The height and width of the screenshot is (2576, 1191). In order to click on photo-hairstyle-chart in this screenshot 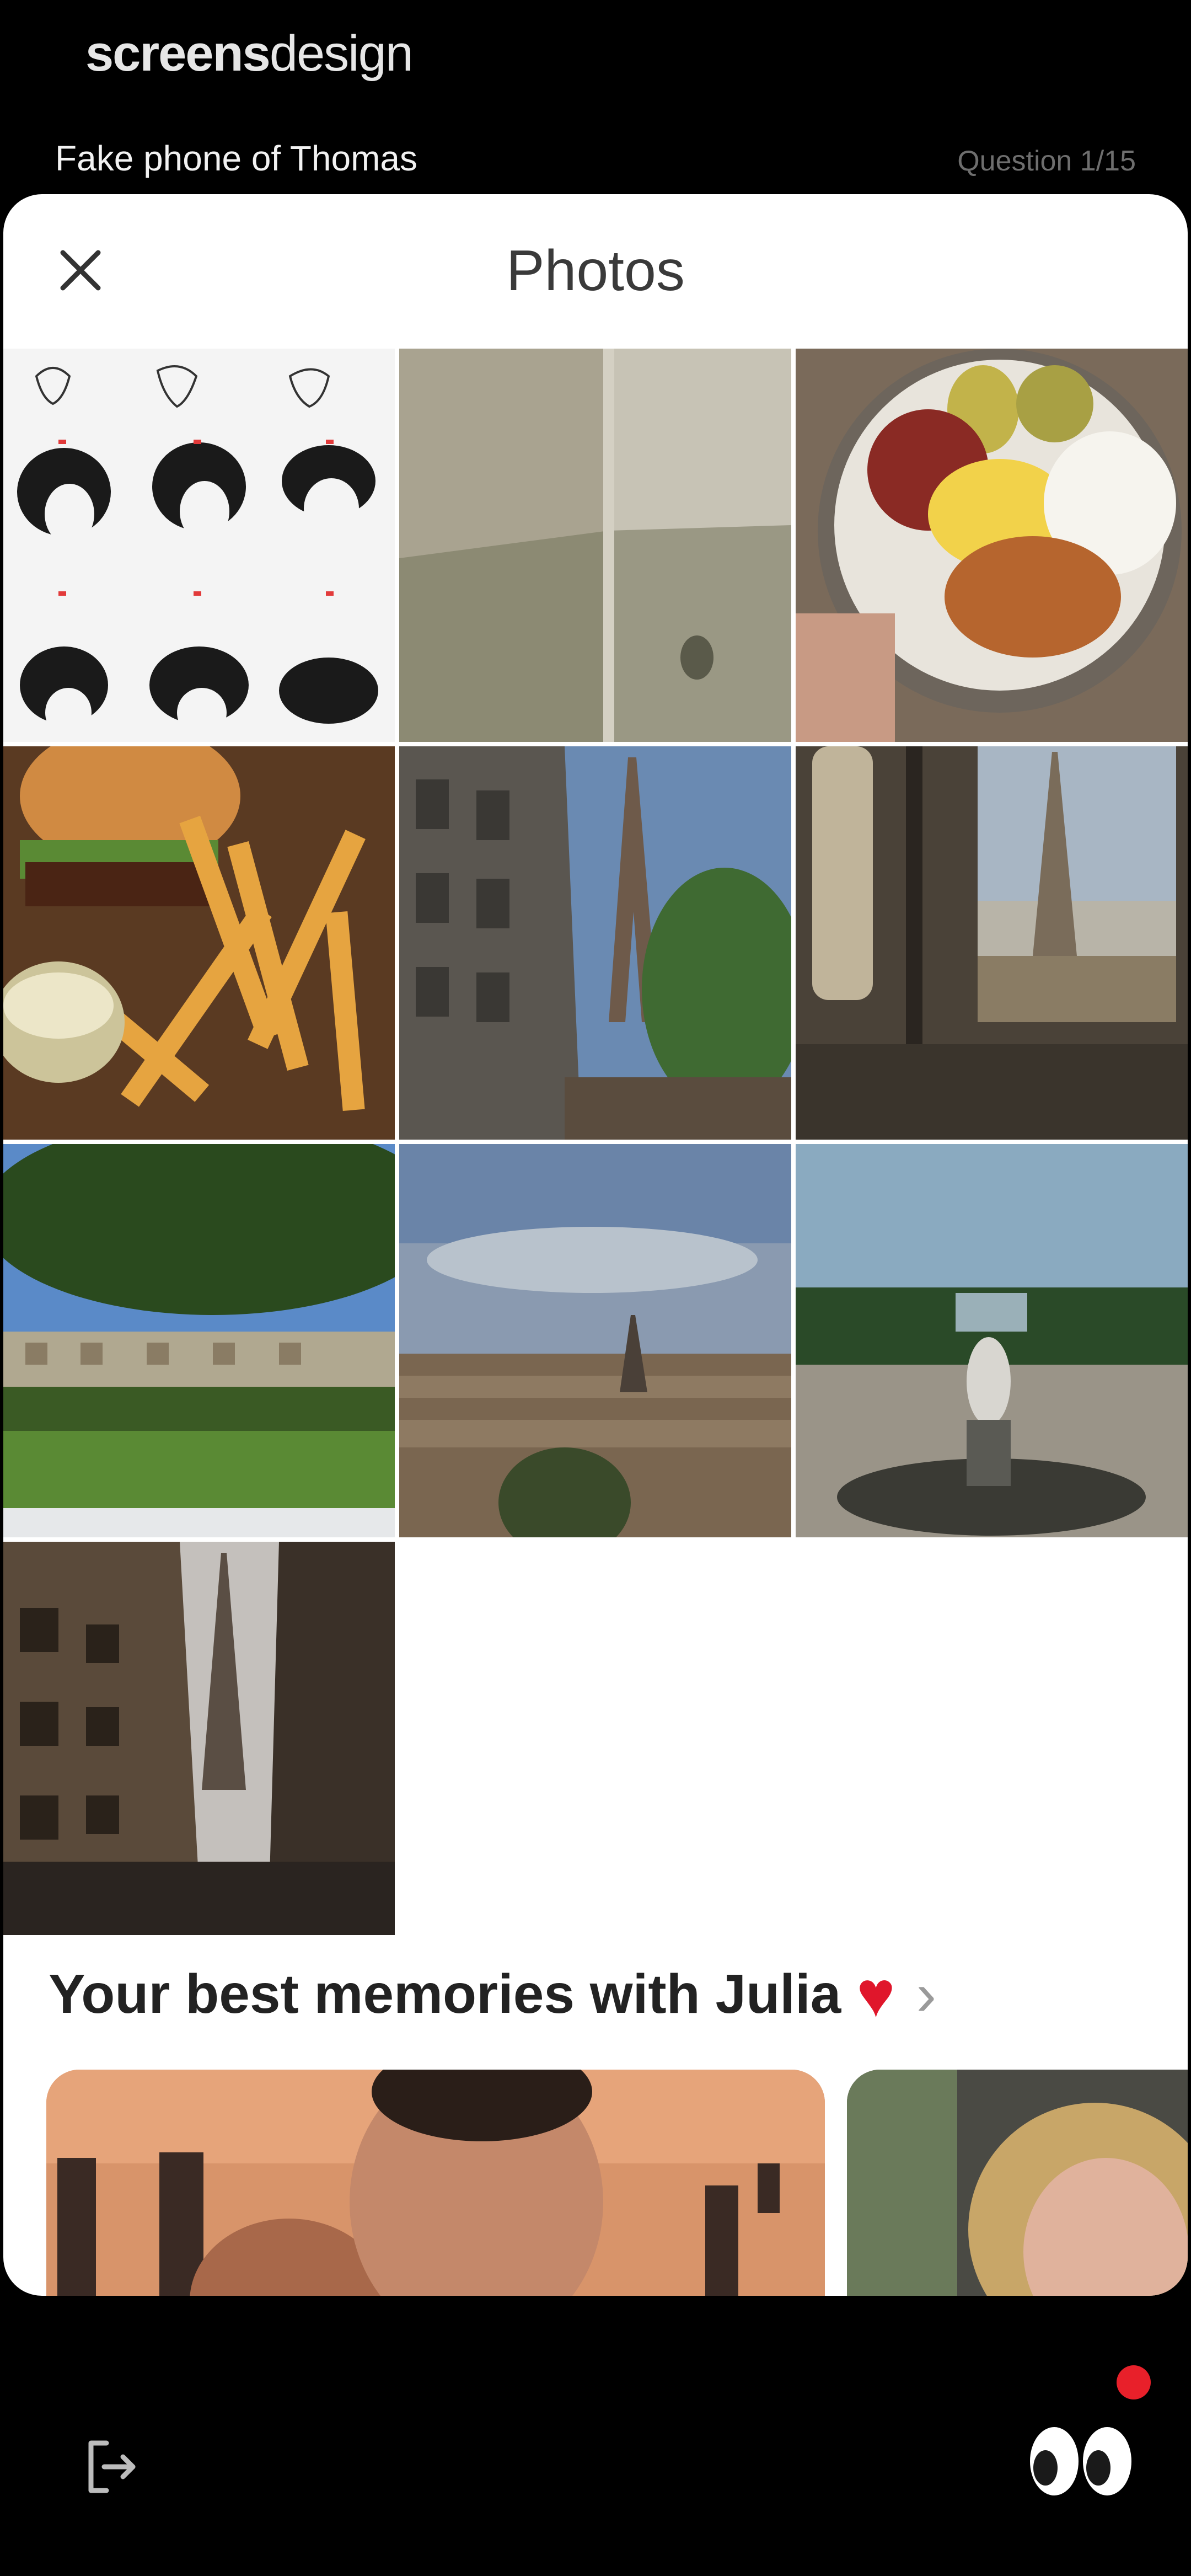, I will do `click(199, 545)`.